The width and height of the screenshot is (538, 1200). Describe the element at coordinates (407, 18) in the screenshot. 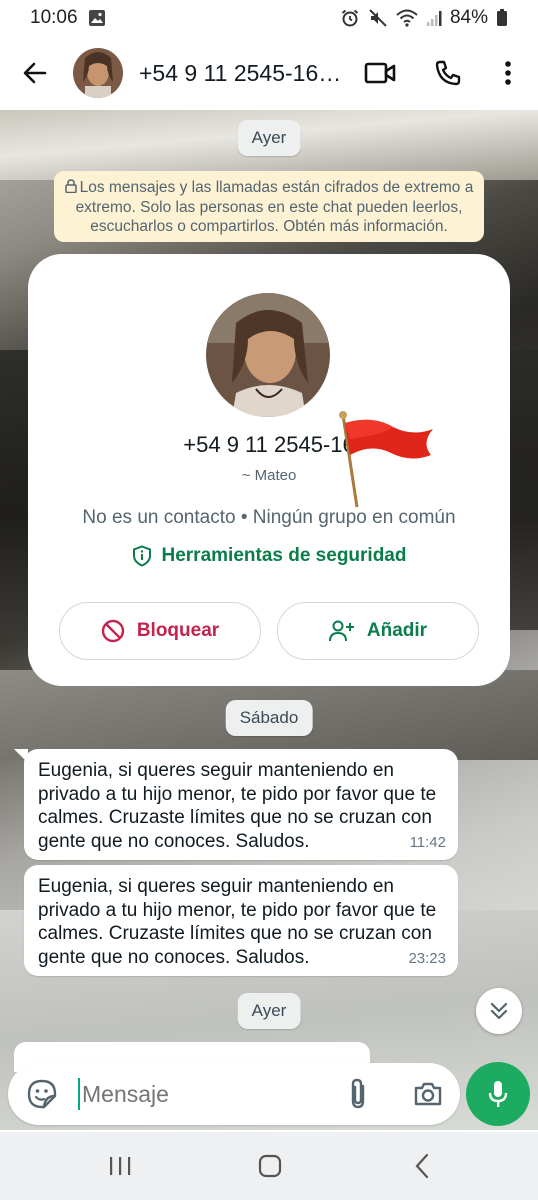

I see `wifi-icon` at that location.